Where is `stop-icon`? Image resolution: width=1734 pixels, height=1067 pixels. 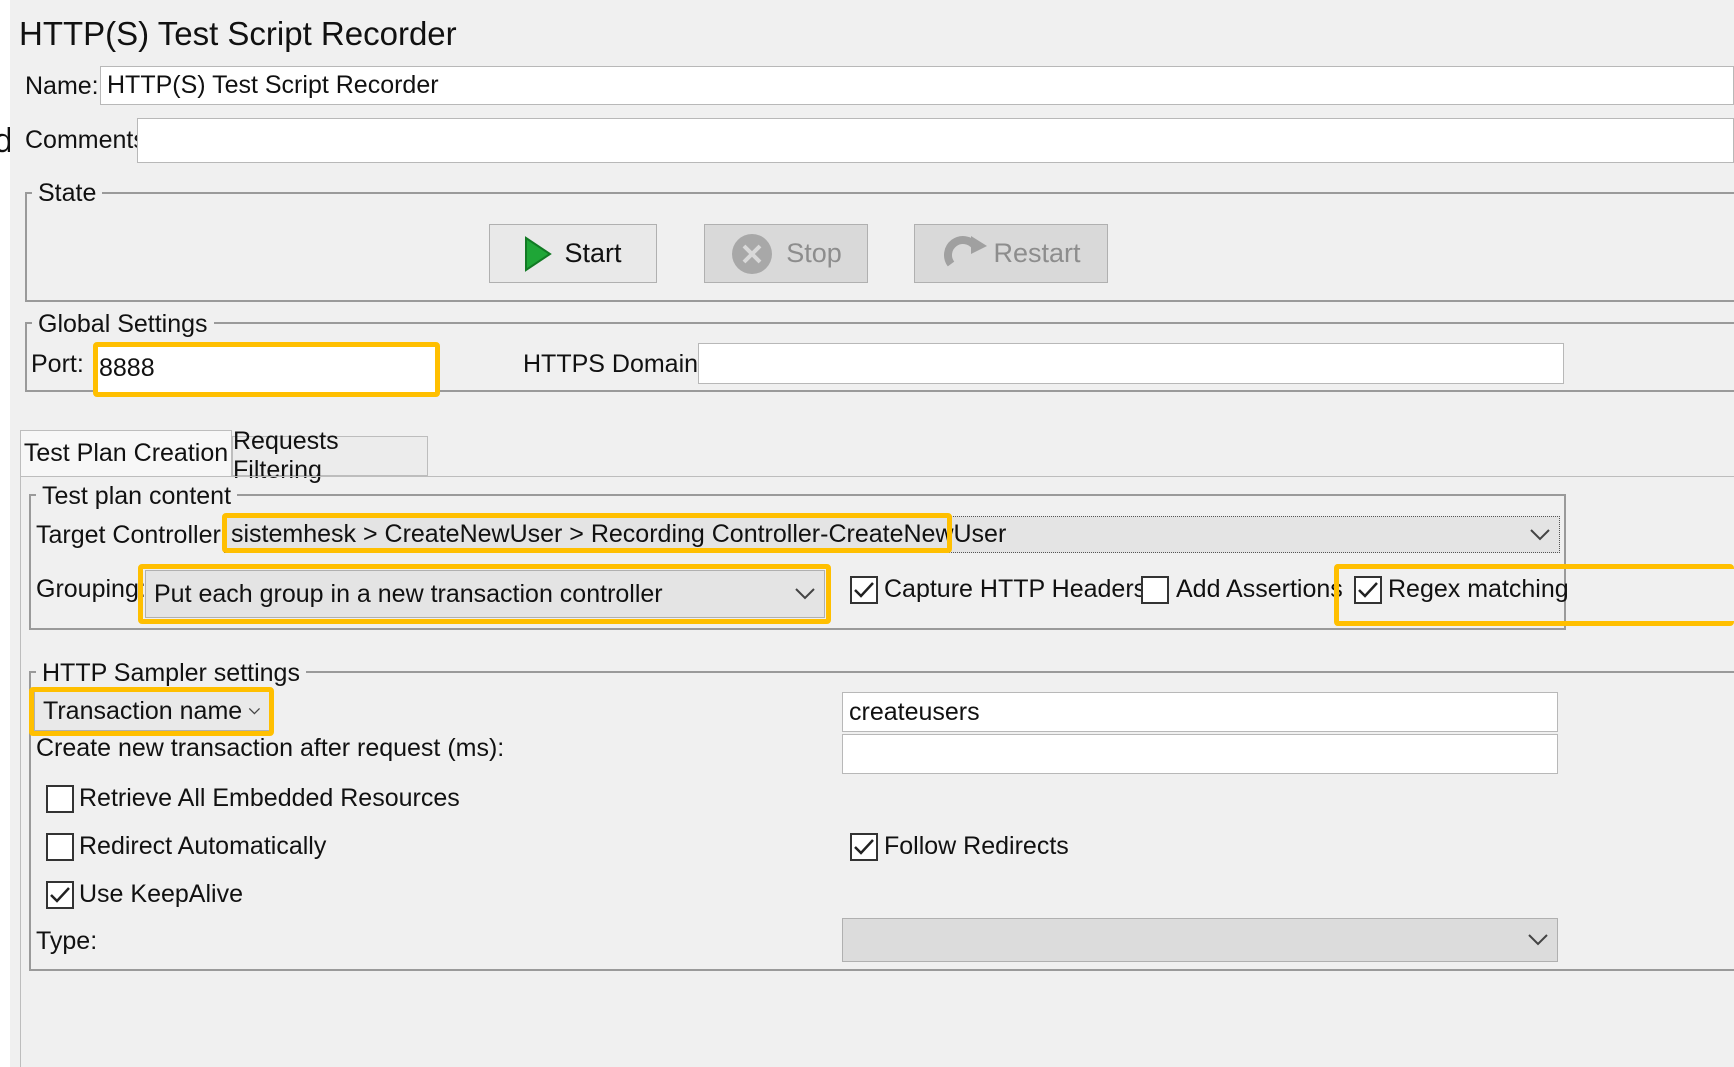 stop-icon is located at coordinates (752, 253).